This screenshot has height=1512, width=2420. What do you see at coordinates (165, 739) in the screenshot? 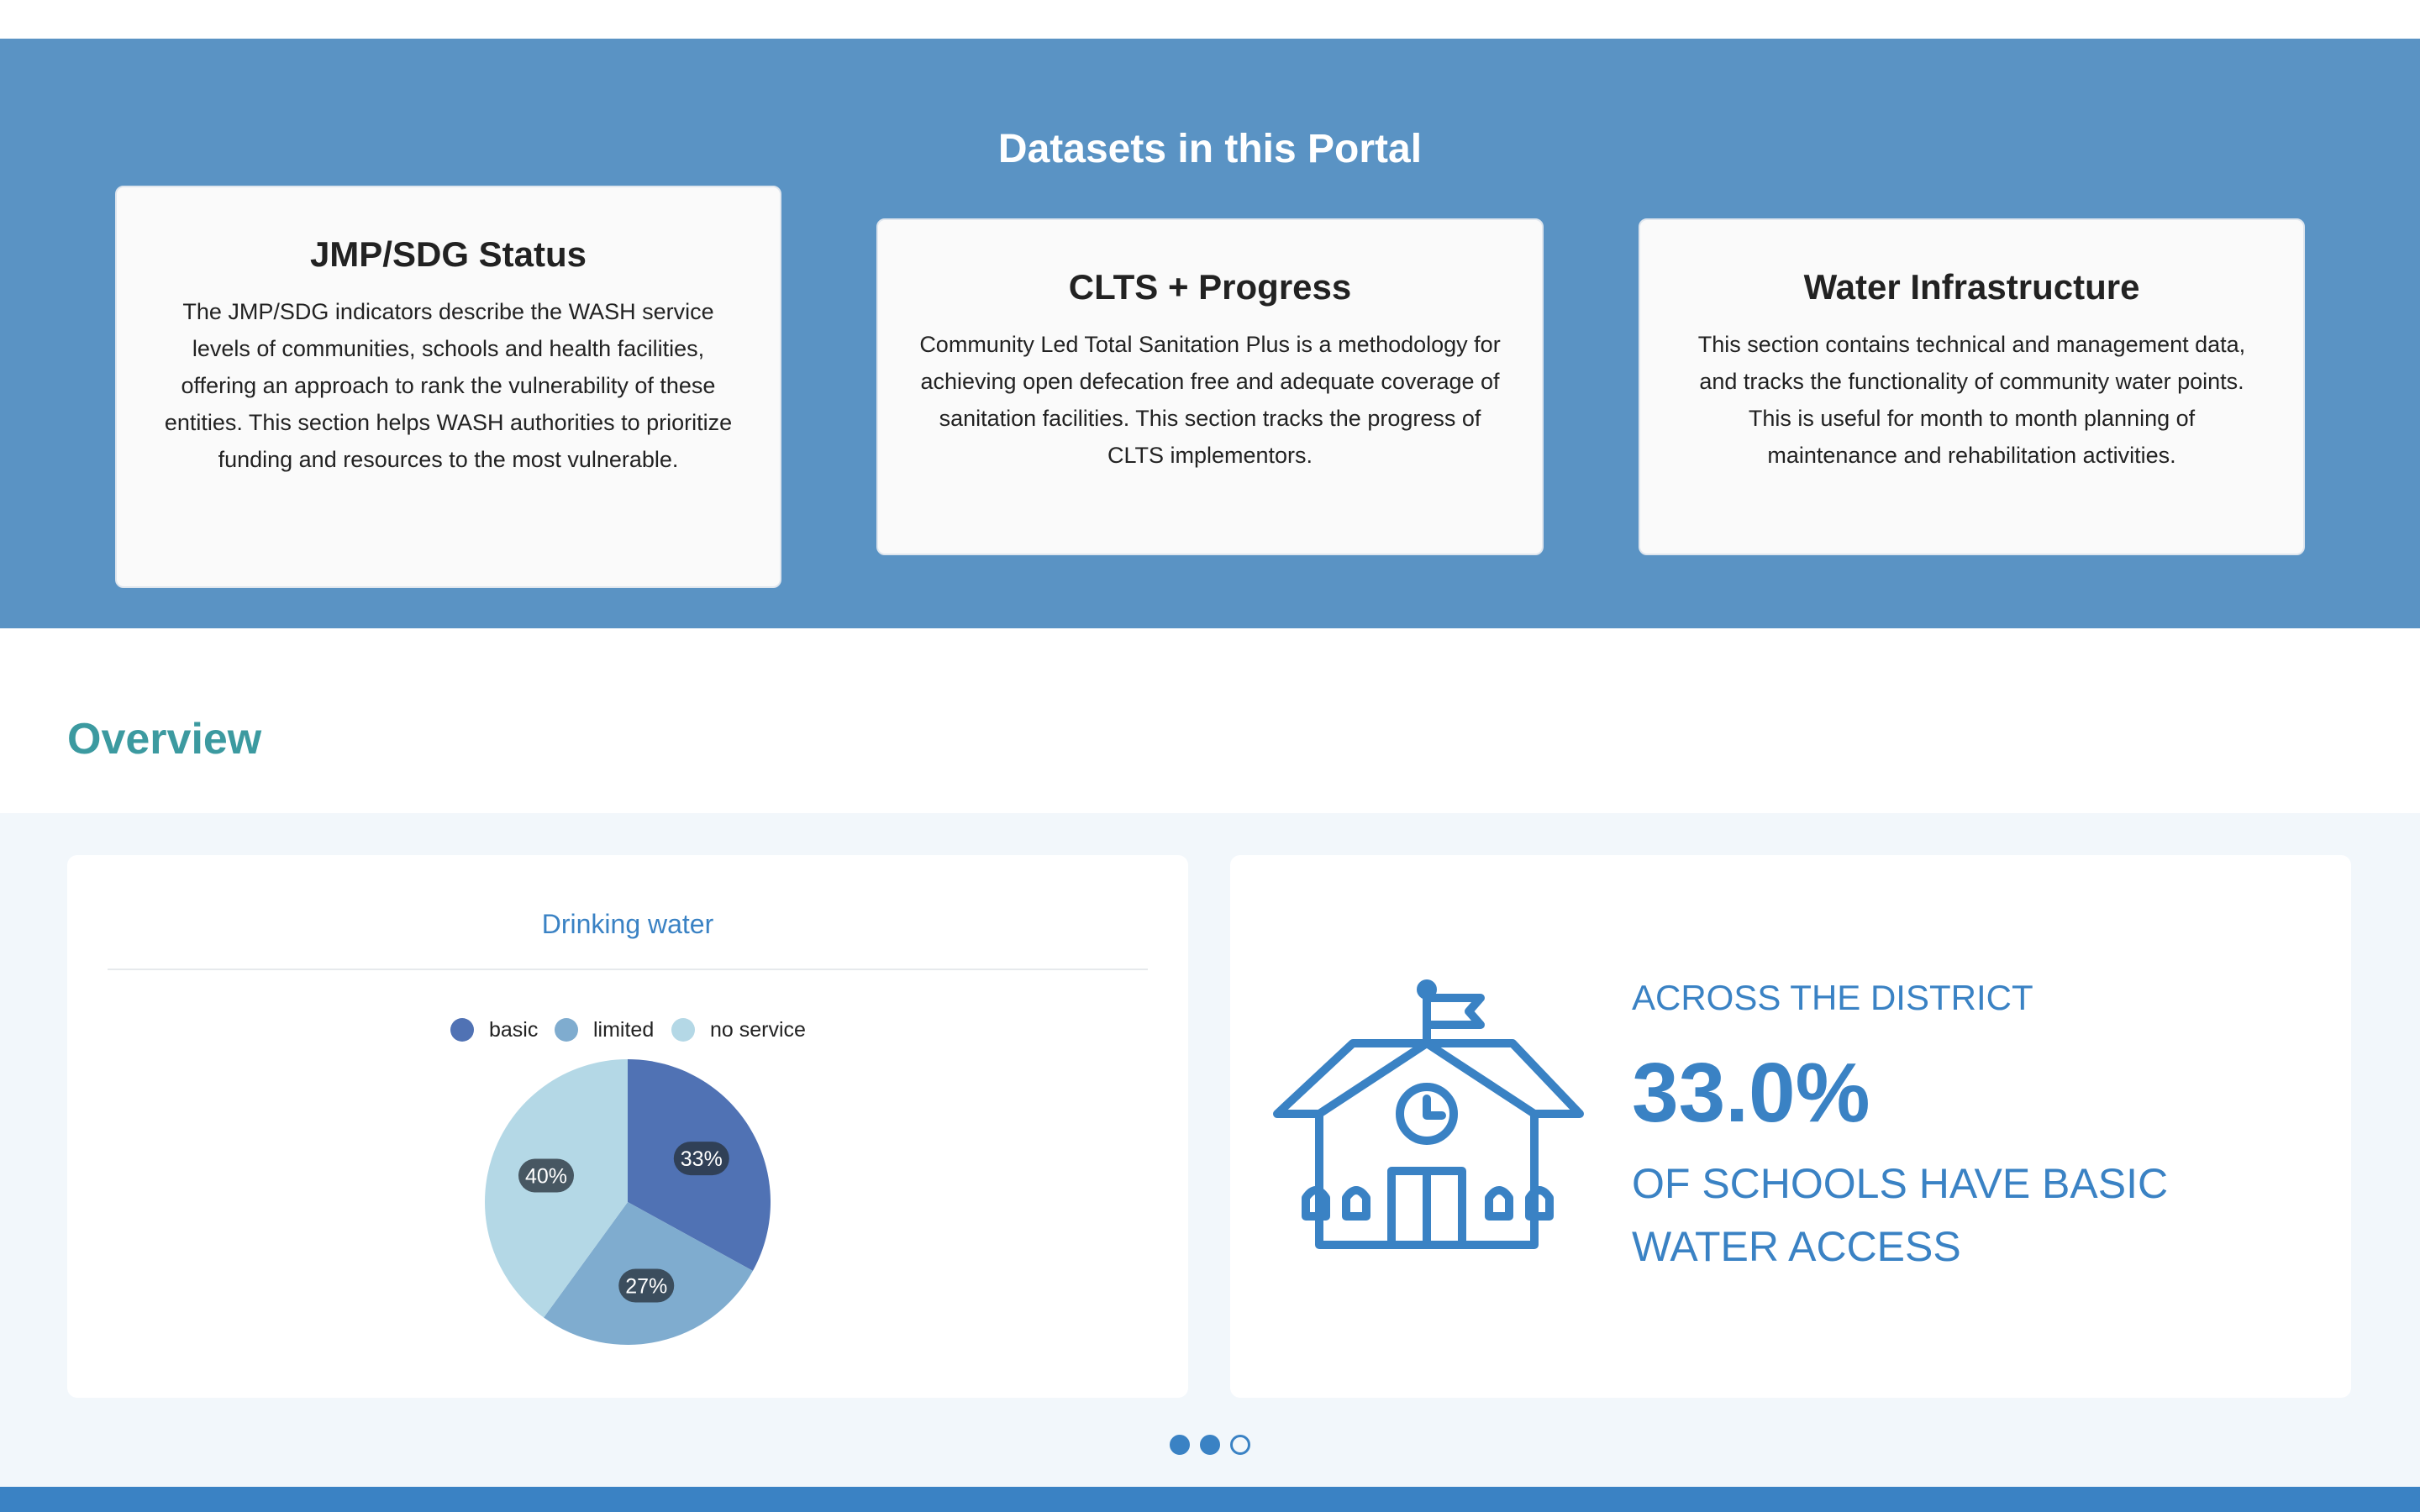
I see `overview-title: Overview` at bounding box center [165, 739].